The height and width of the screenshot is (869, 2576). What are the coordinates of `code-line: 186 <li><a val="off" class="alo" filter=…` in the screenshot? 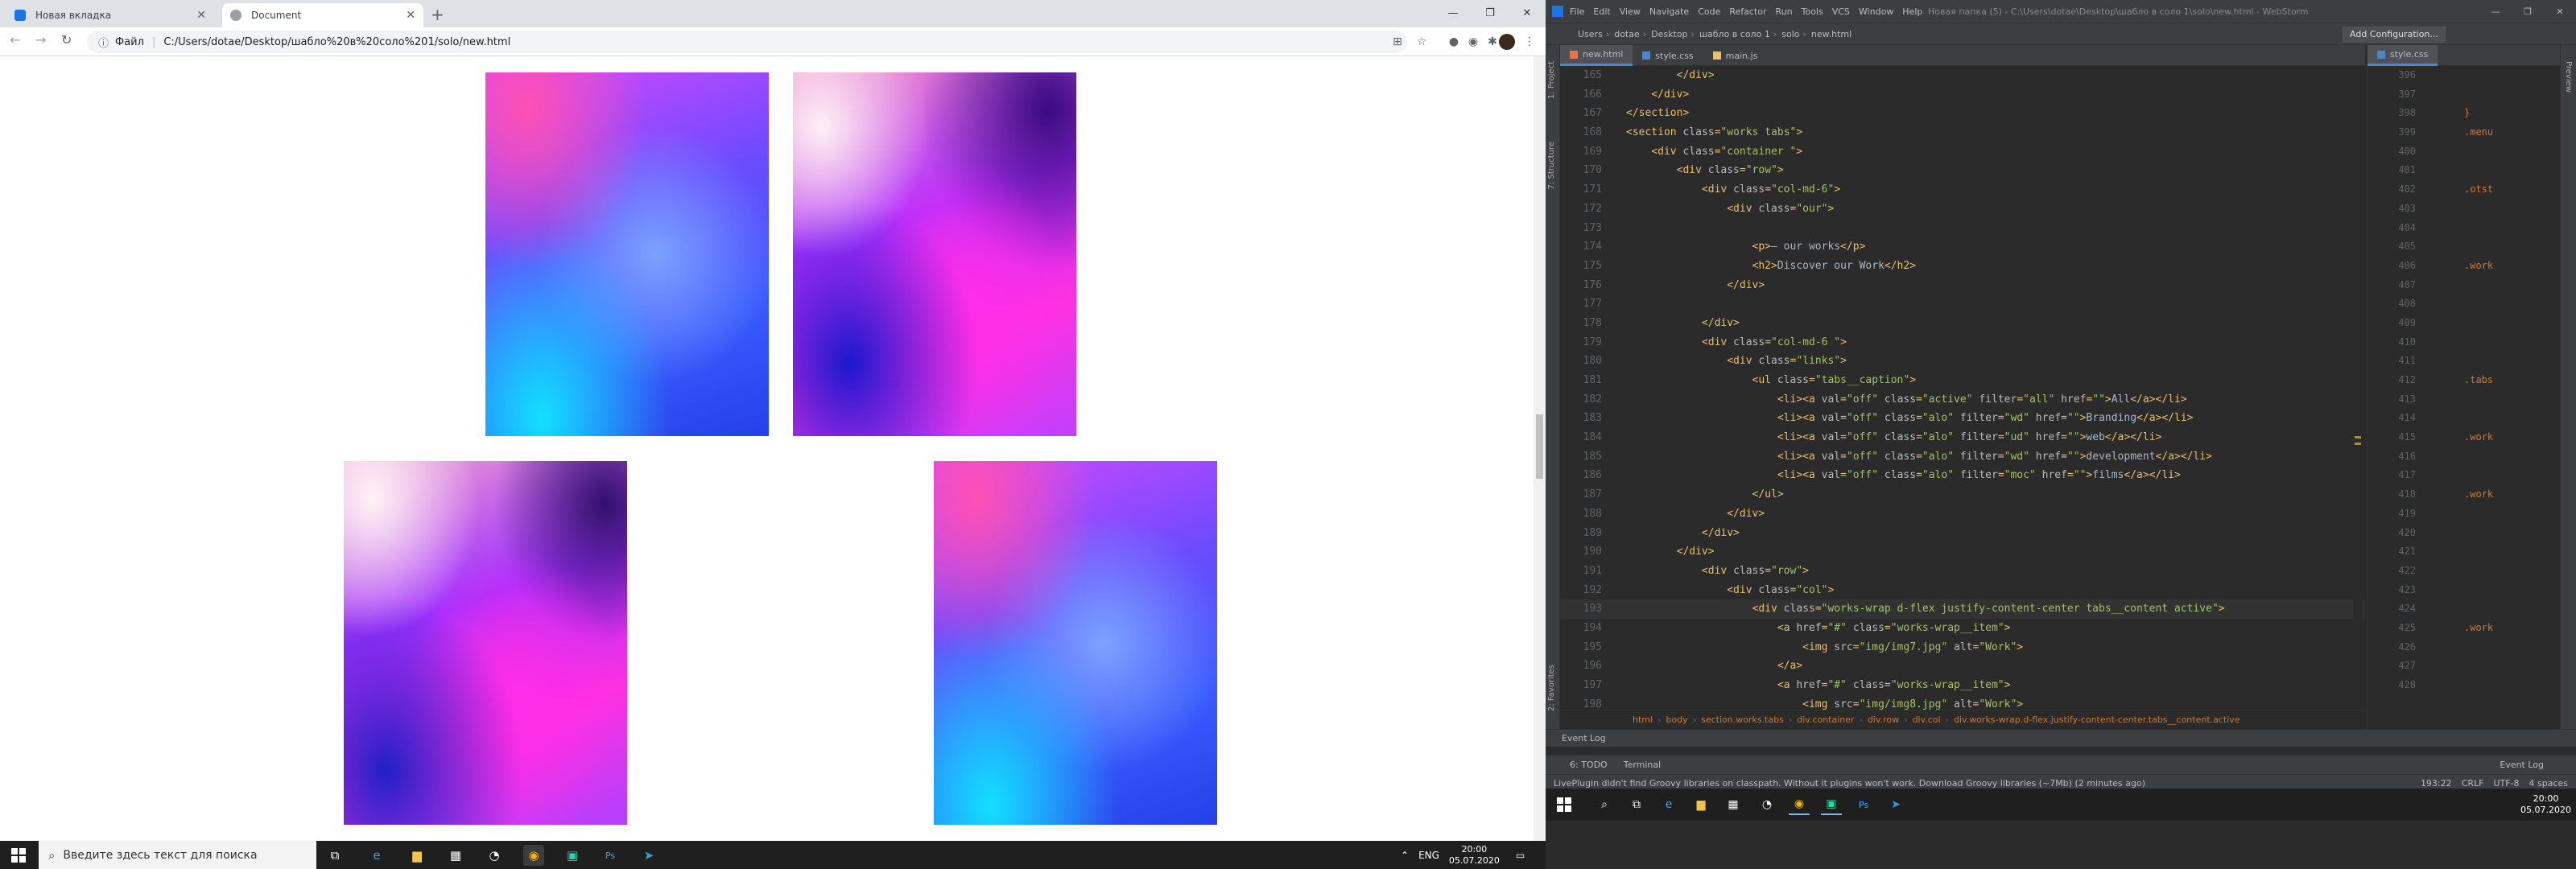 It's located at (1962, 475).